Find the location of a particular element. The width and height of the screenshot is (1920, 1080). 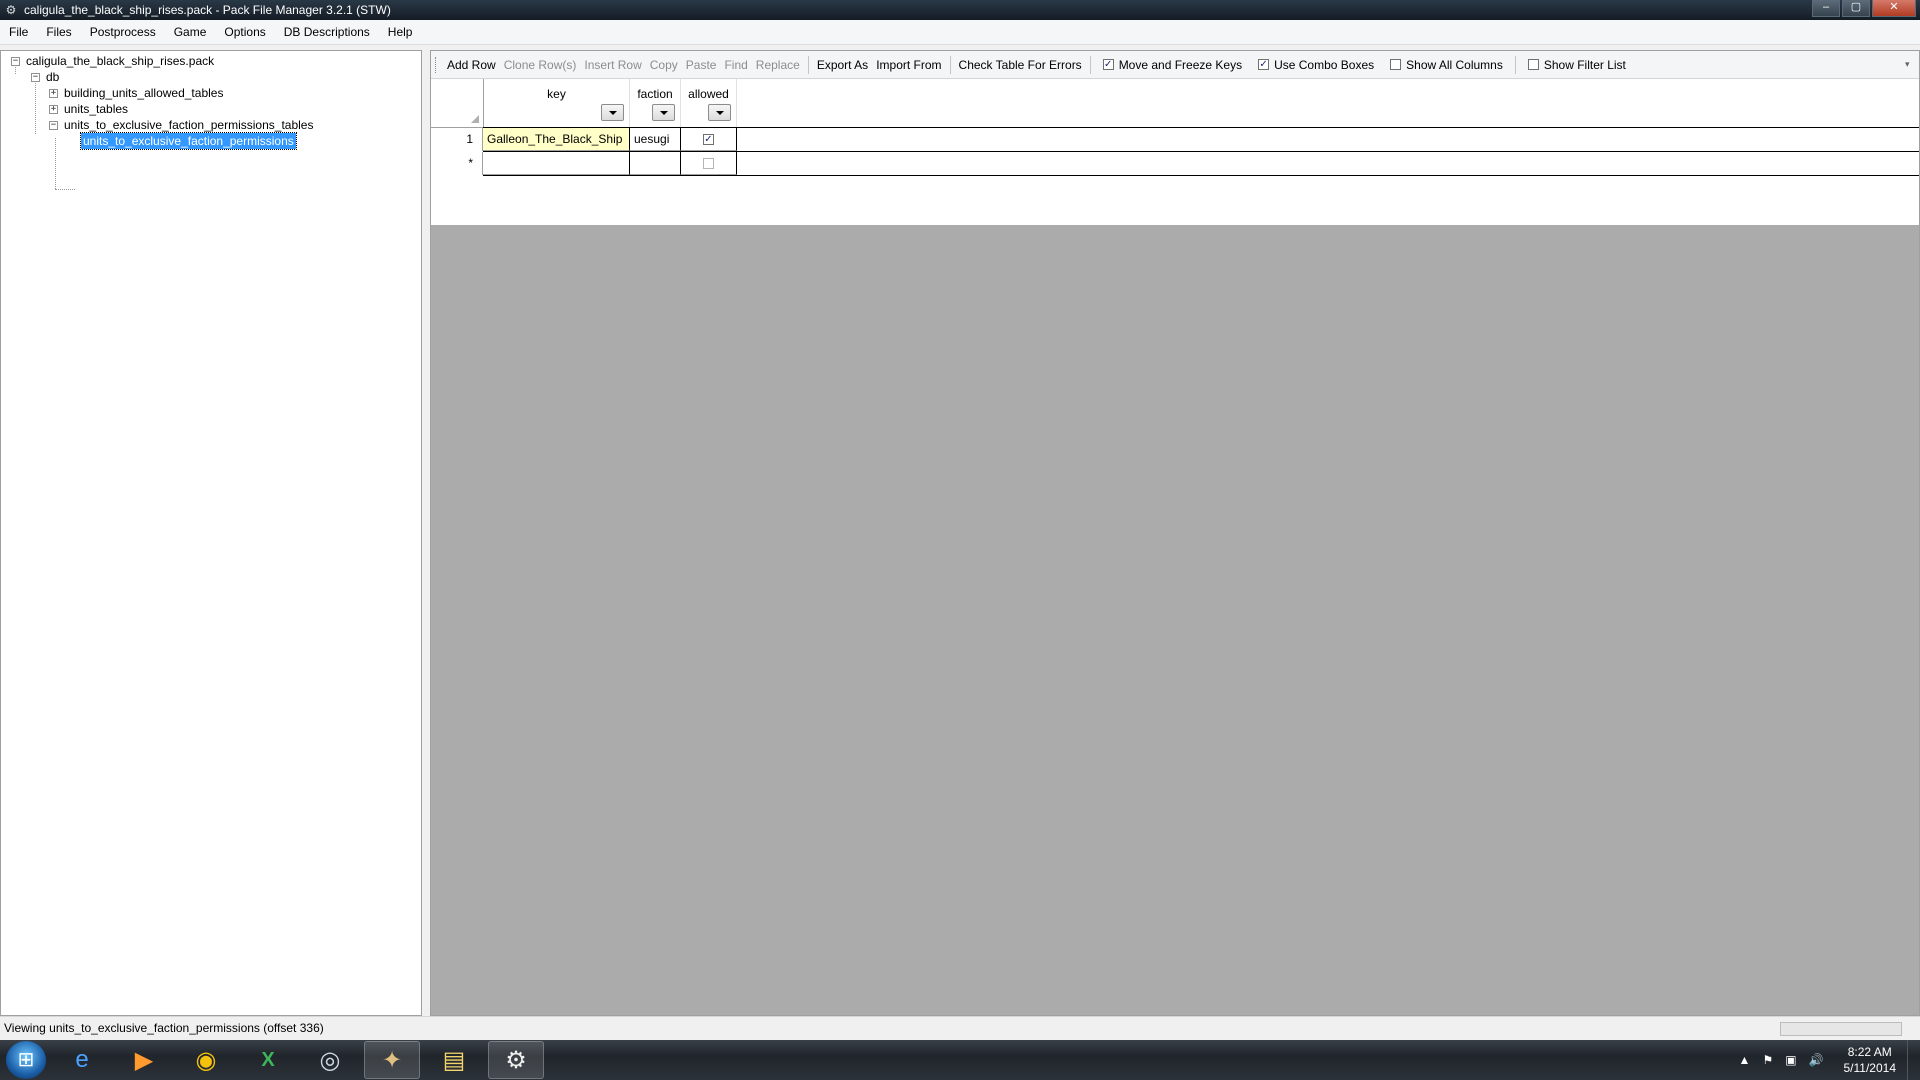

cell-faction: uesugi is located at coordinates (655, 139).